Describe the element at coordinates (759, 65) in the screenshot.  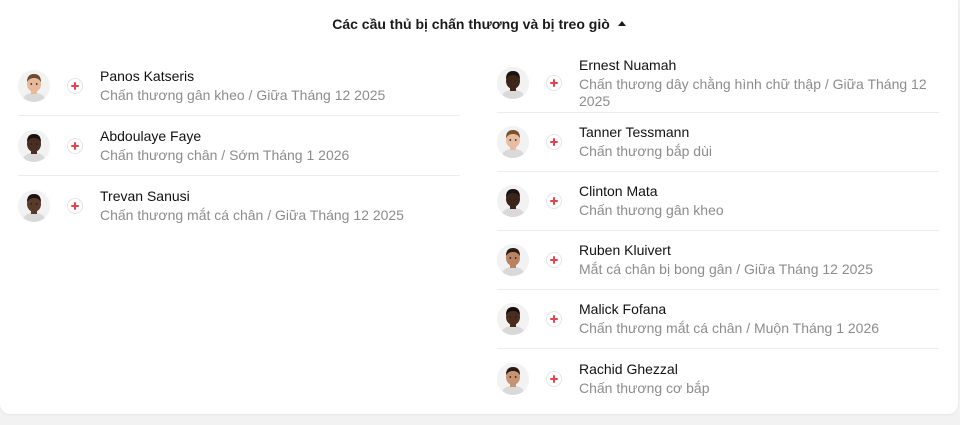
I see `player-name: Ernest Nuamah` at that location.